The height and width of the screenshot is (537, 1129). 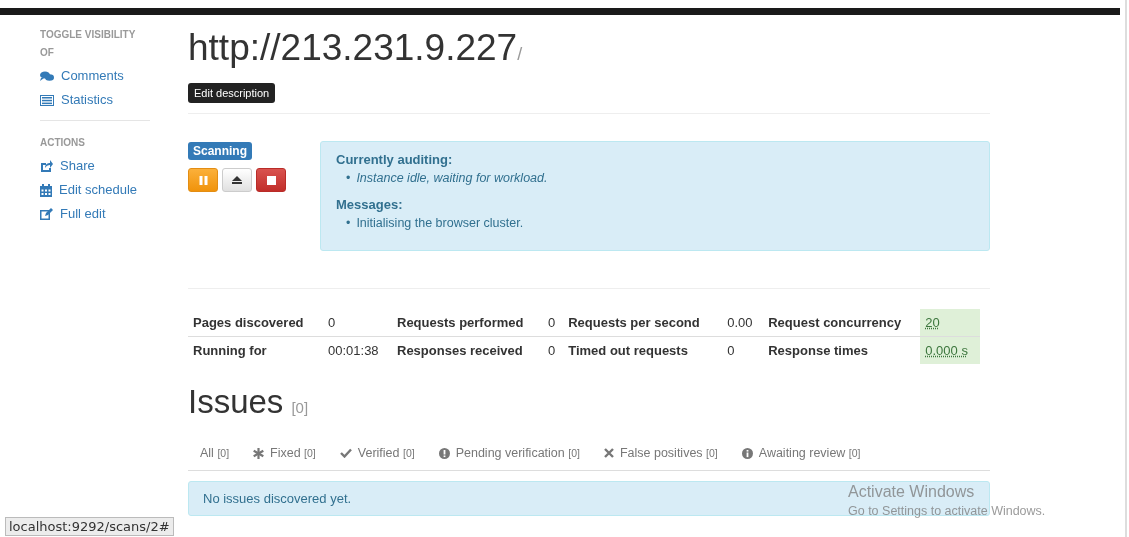 I want to click on activation-notice-title: Activate Windows, so click(x=912, y=492).